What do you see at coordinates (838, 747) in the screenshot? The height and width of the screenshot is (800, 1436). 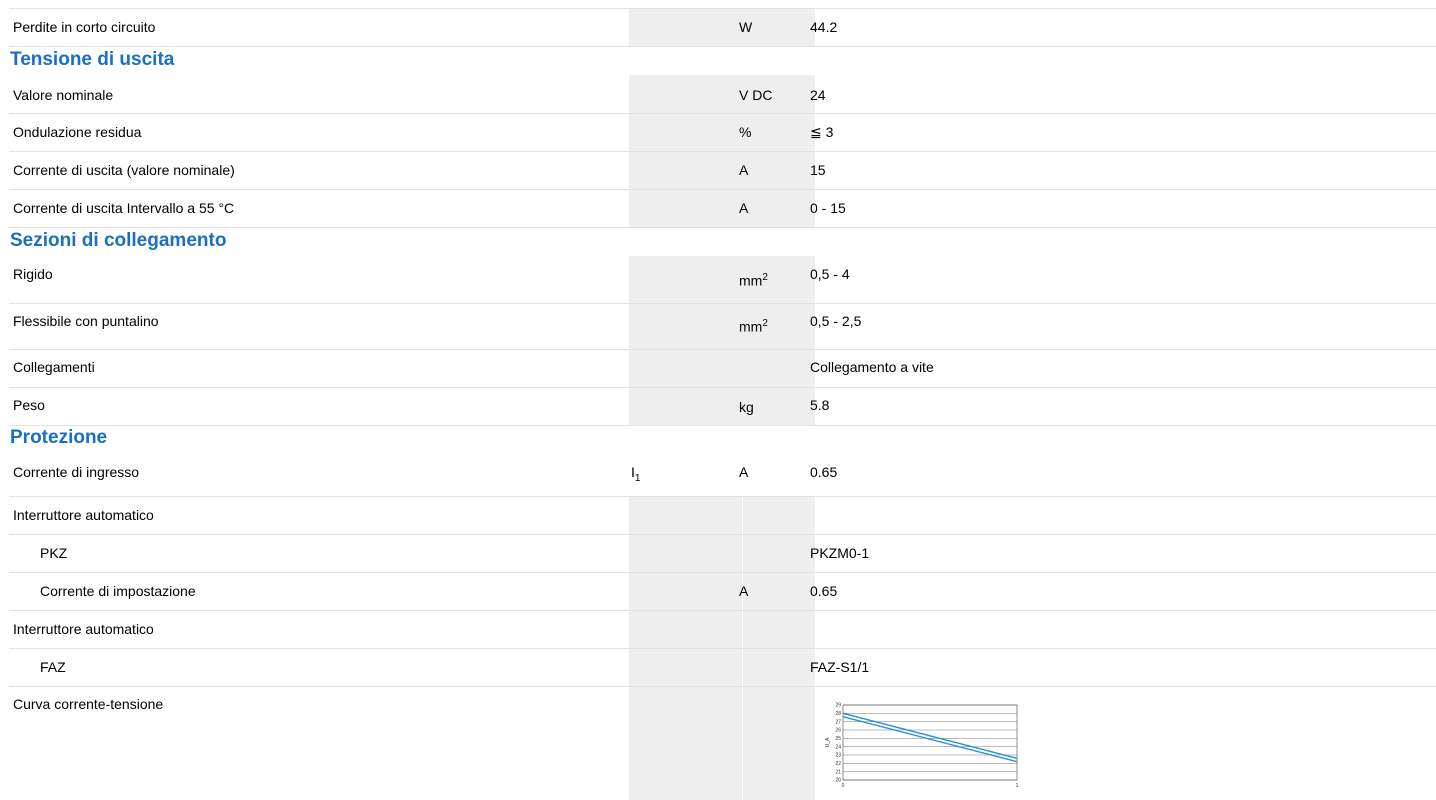 I see `y-tick-label: 24` at bounding box center [838, 747].